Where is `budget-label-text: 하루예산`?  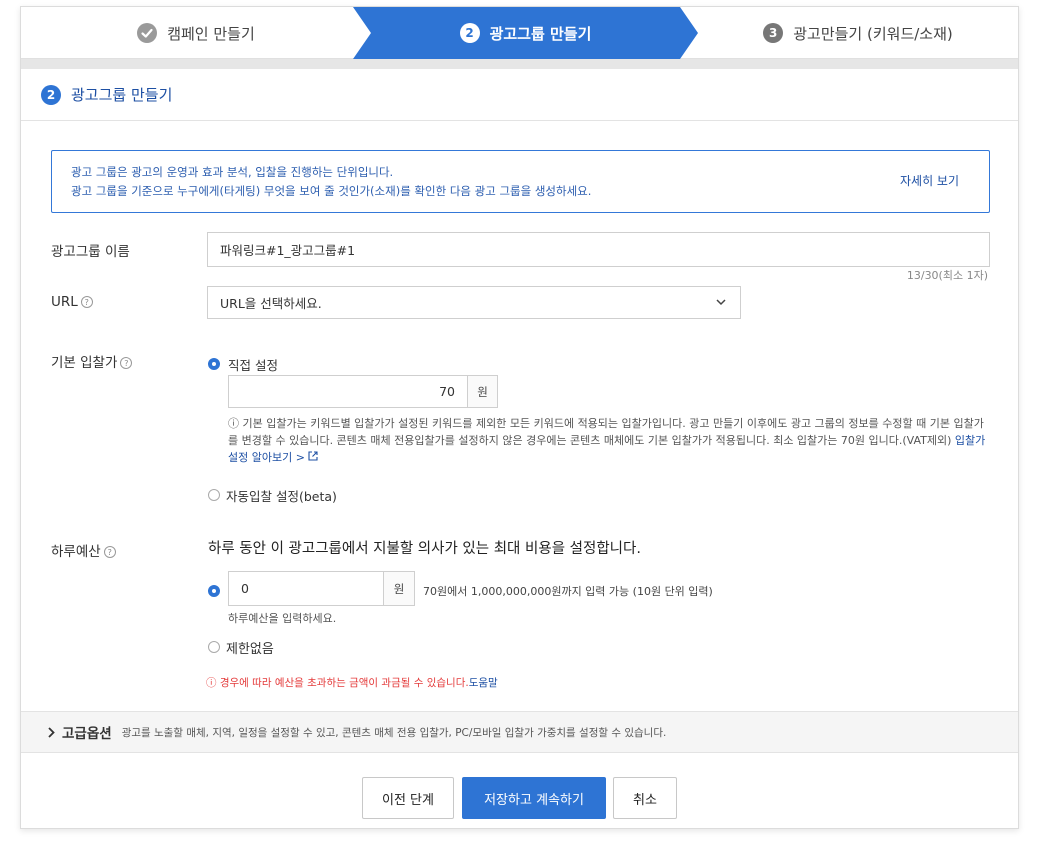 budget-label-text: 하루예산 is located at coordinates (76, 552).